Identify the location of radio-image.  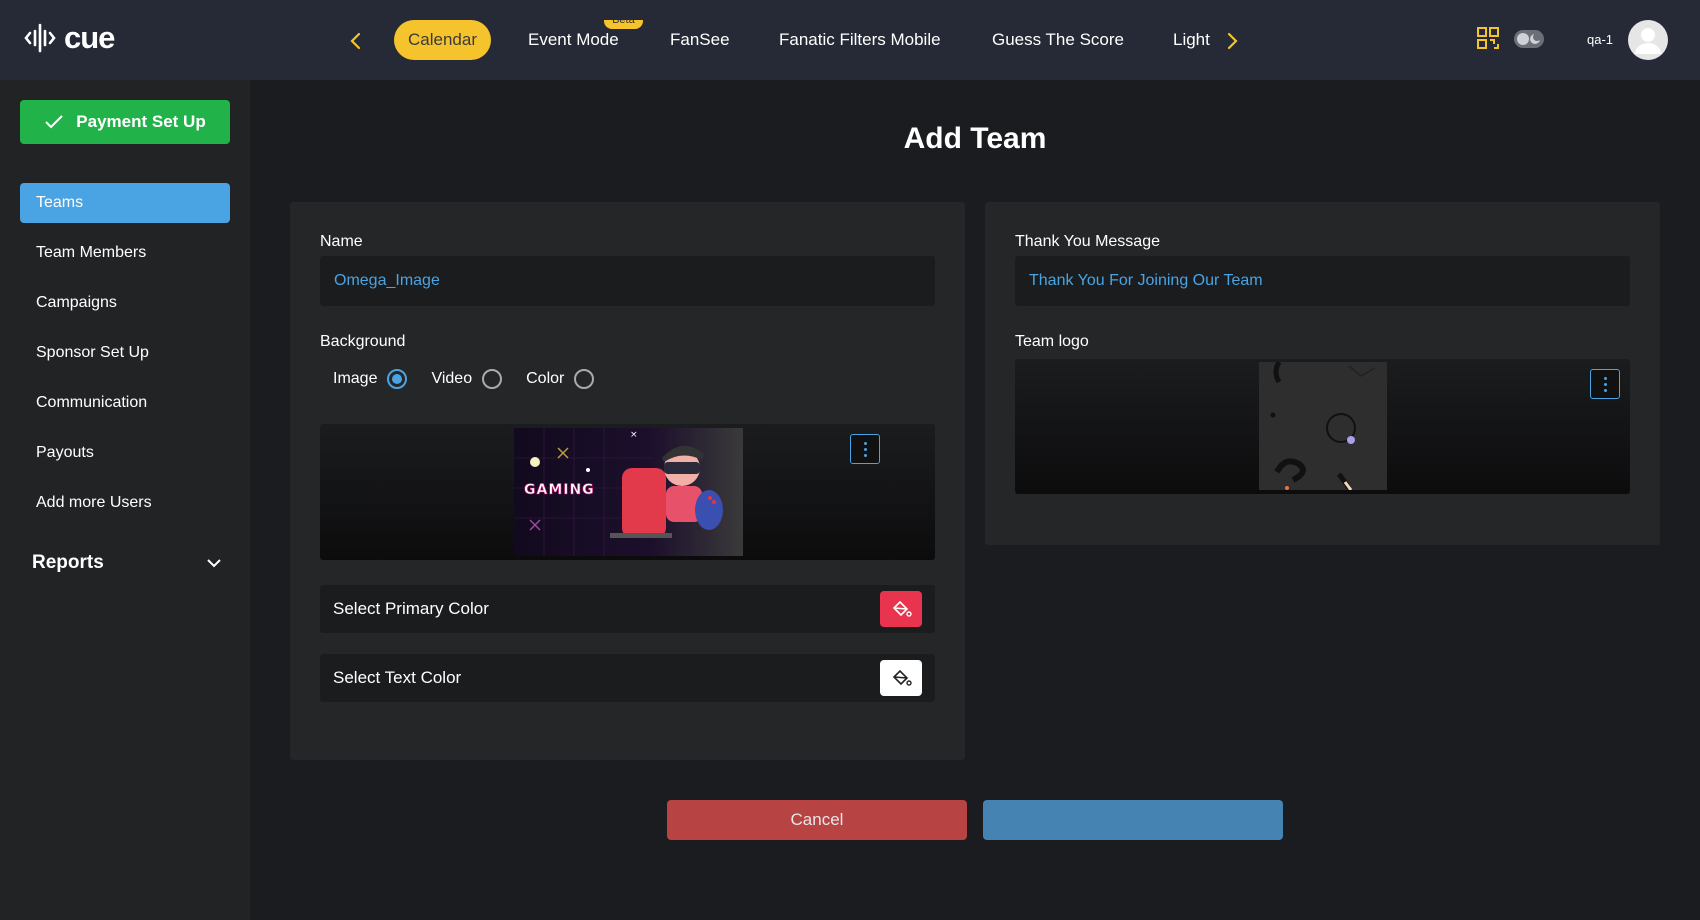
(397, 379).